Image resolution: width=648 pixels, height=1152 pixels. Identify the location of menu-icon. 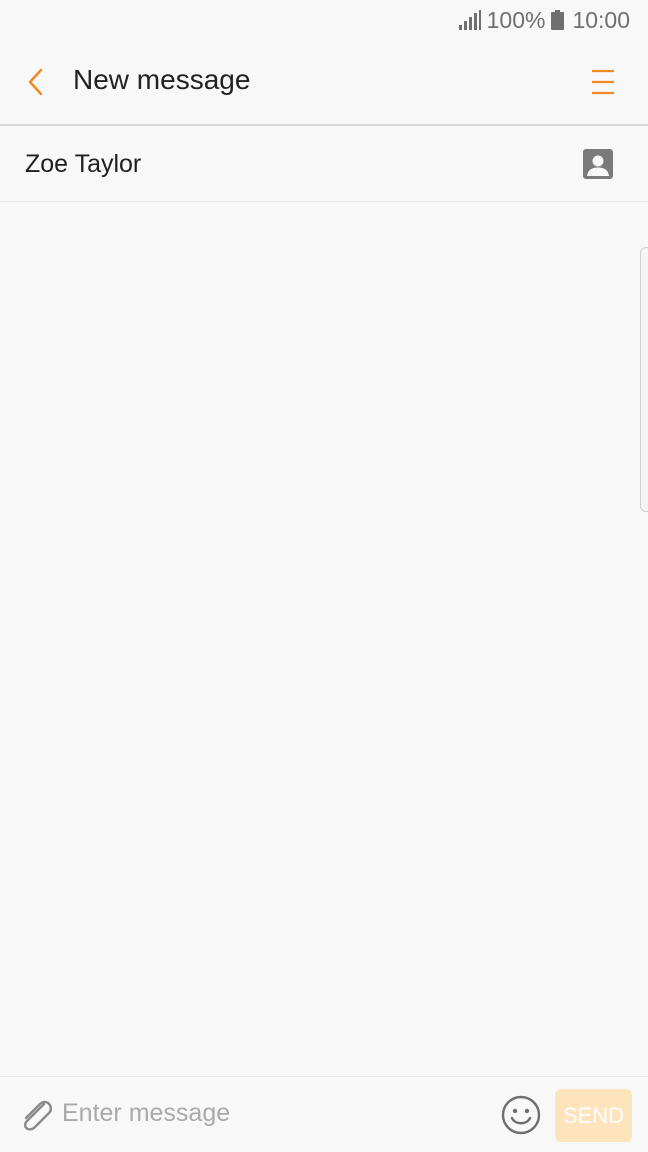
(603, 82).